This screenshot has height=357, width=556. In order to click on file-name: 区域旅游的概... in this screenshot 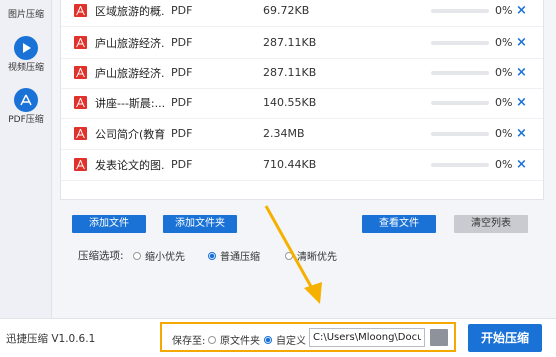, I will do `click(130, 11)`.